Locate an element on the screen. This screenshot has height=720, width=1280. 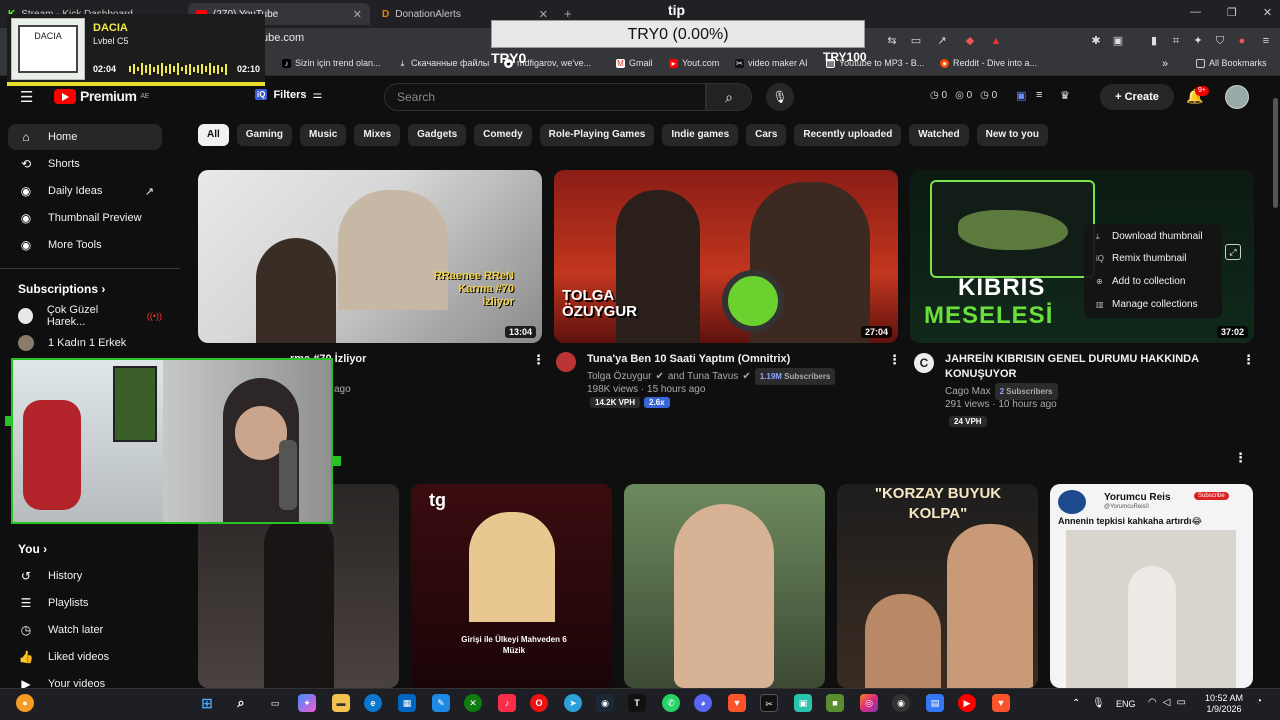
tray-overflow-icon: ⌃ is located at coordinates (1076, 703).